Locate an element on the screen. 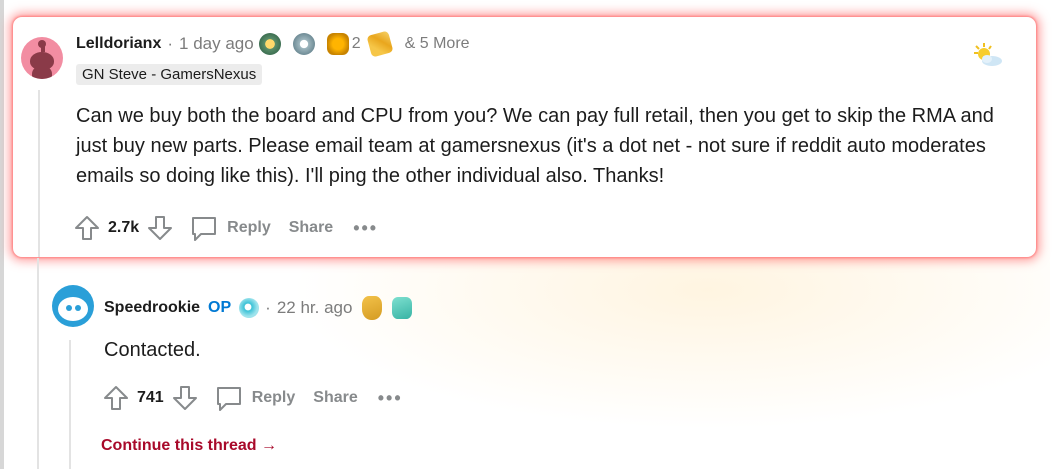  comment-actions: 2.7k Reply Share ••• is located at coordinates (225, 228).